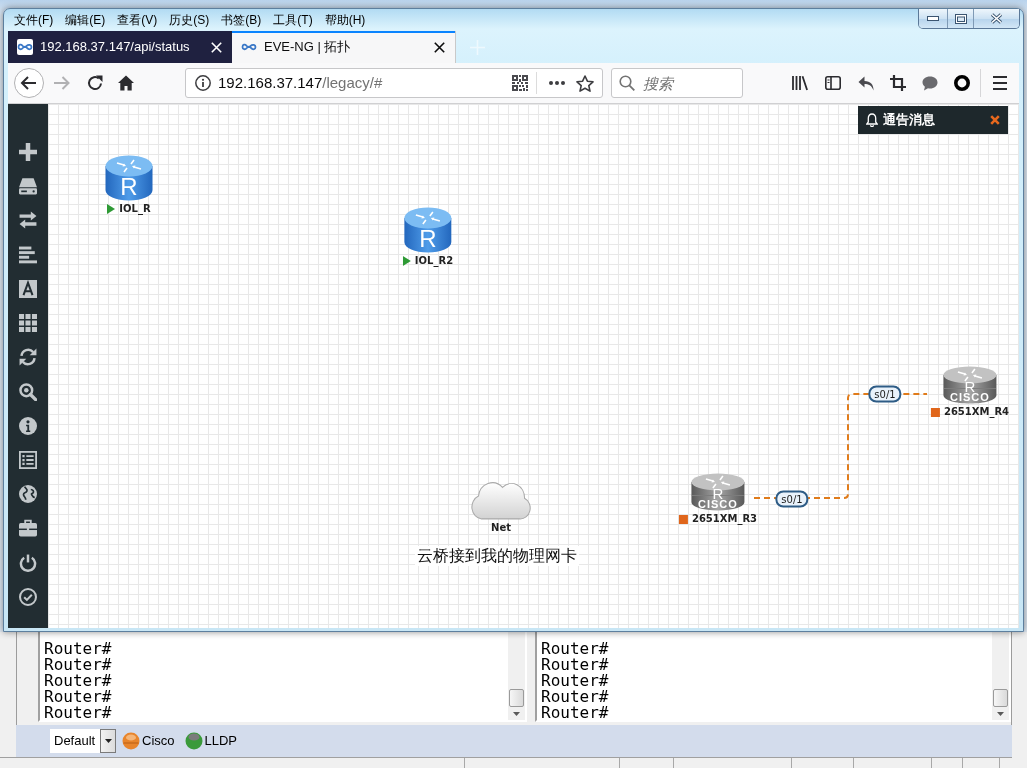 This screenshot has width=1027, height=768. I want to click on sidebar-icon, so click(833, 83).